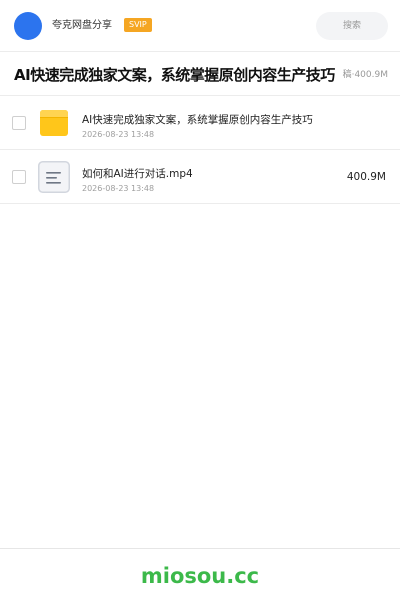  Describe the element at coordinates (347, 75) in the screenshot. I see `folder-meta-overlap: 稿` at that location.